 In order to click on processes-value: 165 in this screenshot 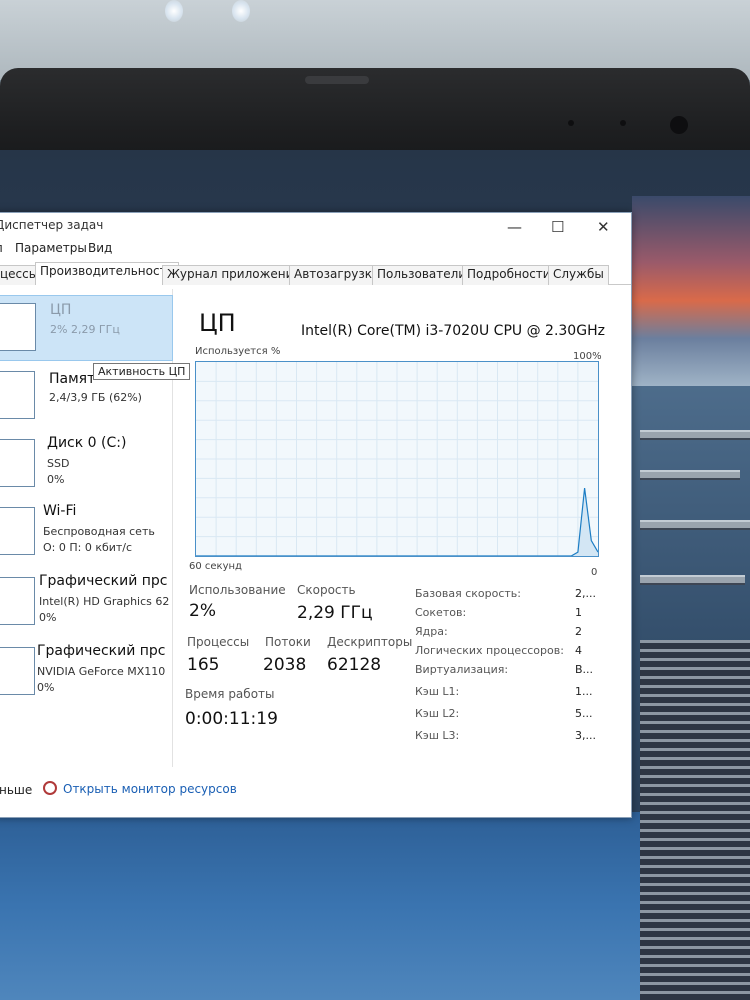, I will do `click(203, 665)`.